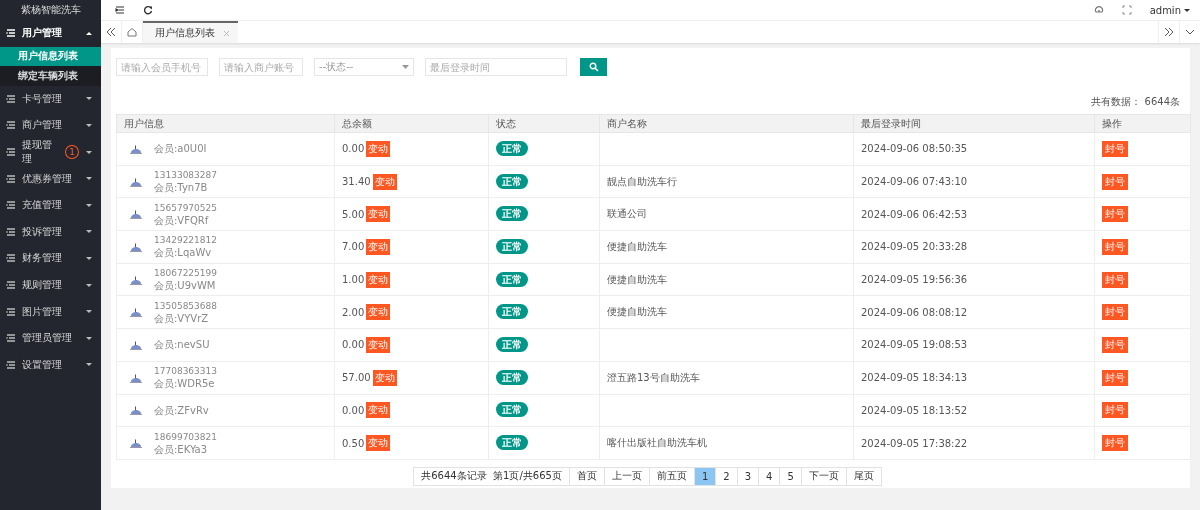 The width and height of the screenshot is (1200, 510). What do you see at coordinates (1190, 32) in the screenshot?
I see `chevron-down-icon` at bounding box center [1190, 32].